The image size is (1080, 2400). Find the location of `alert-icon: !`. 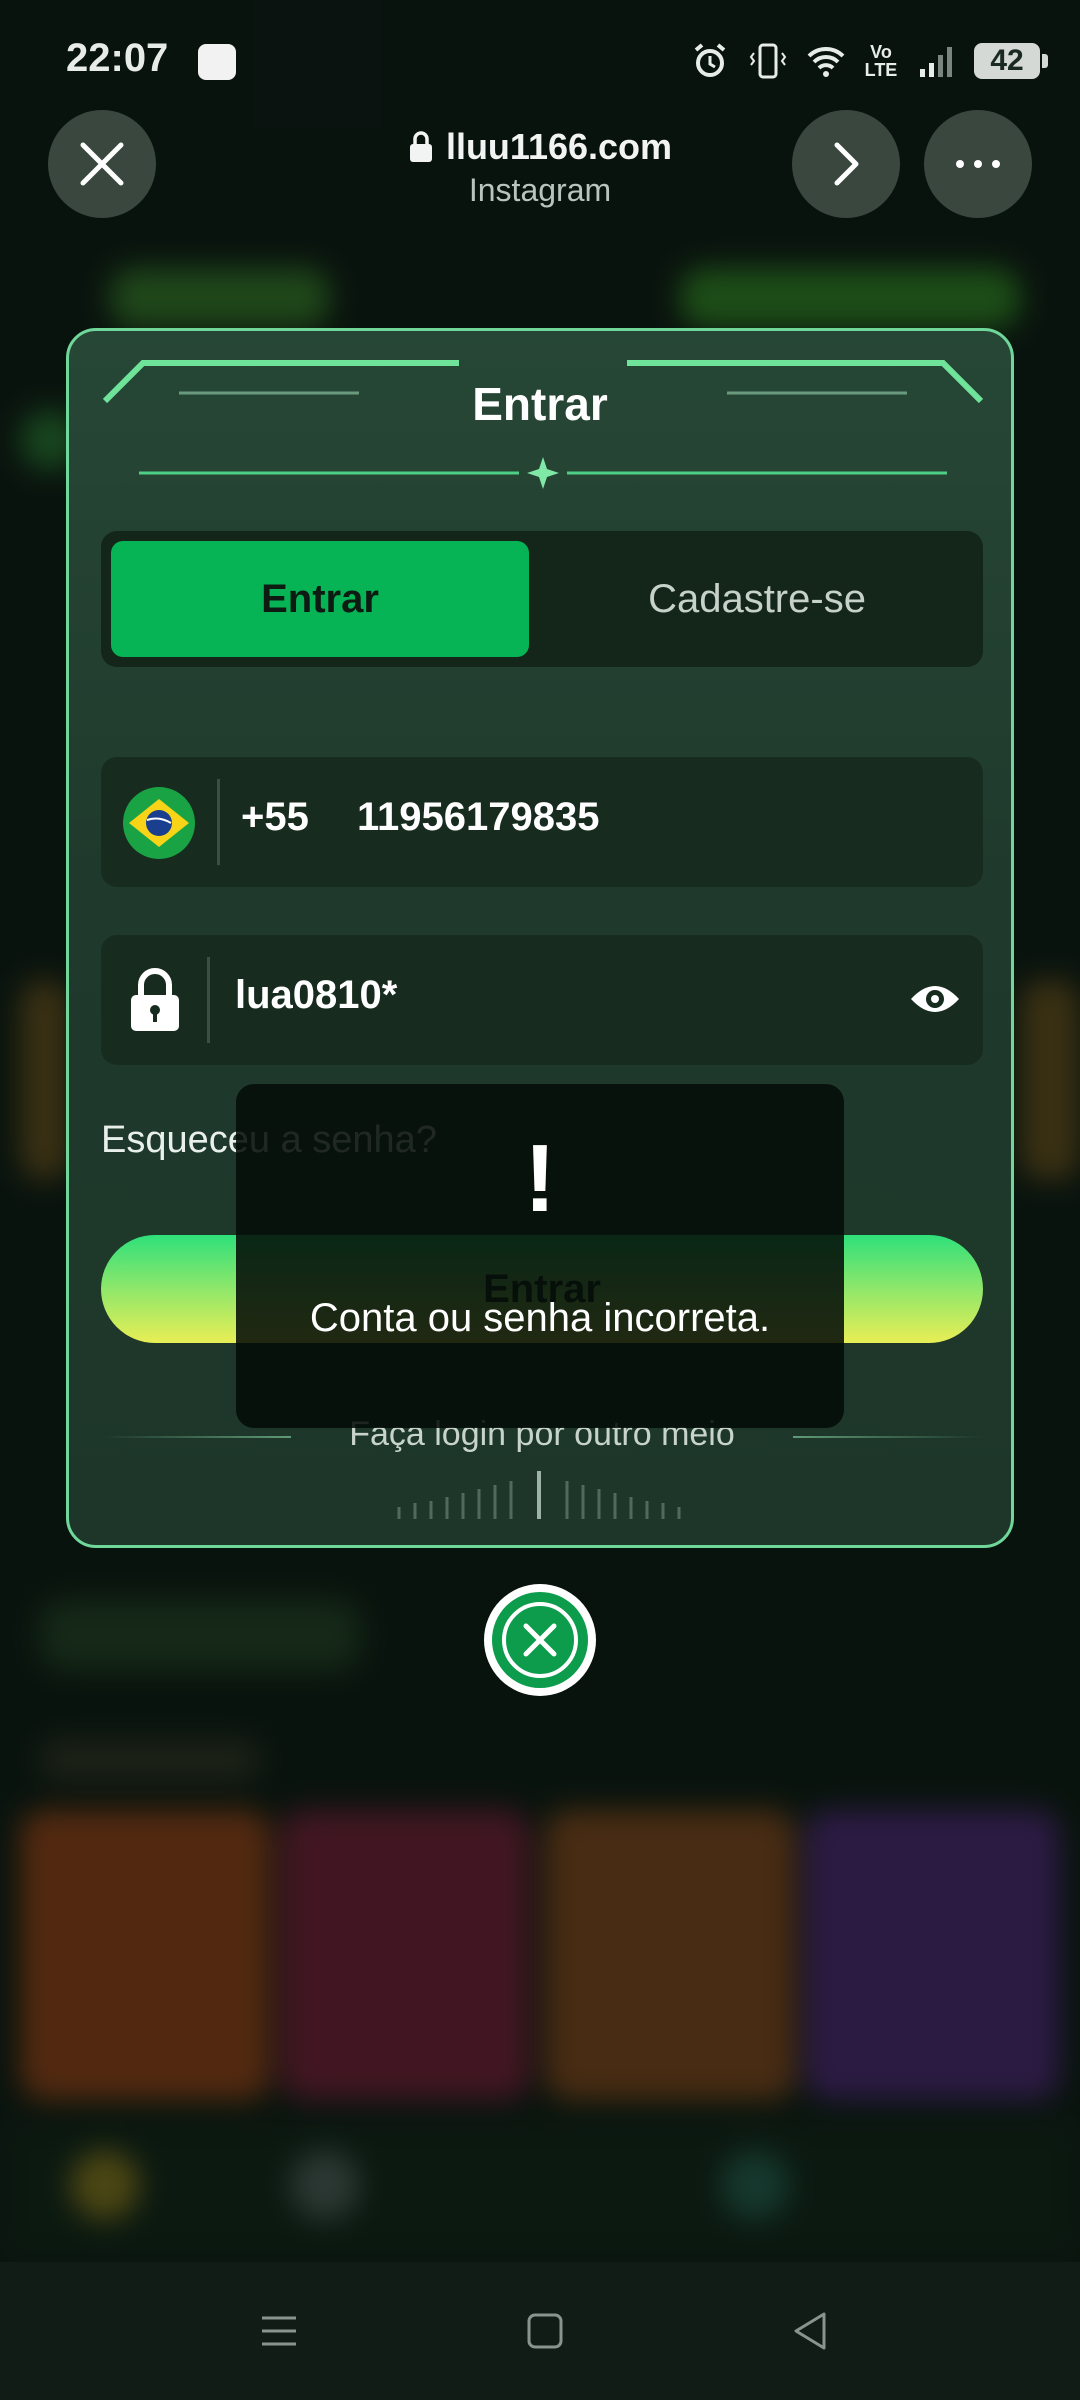

alert-icon: ! is located at coordinates (540, 1178).